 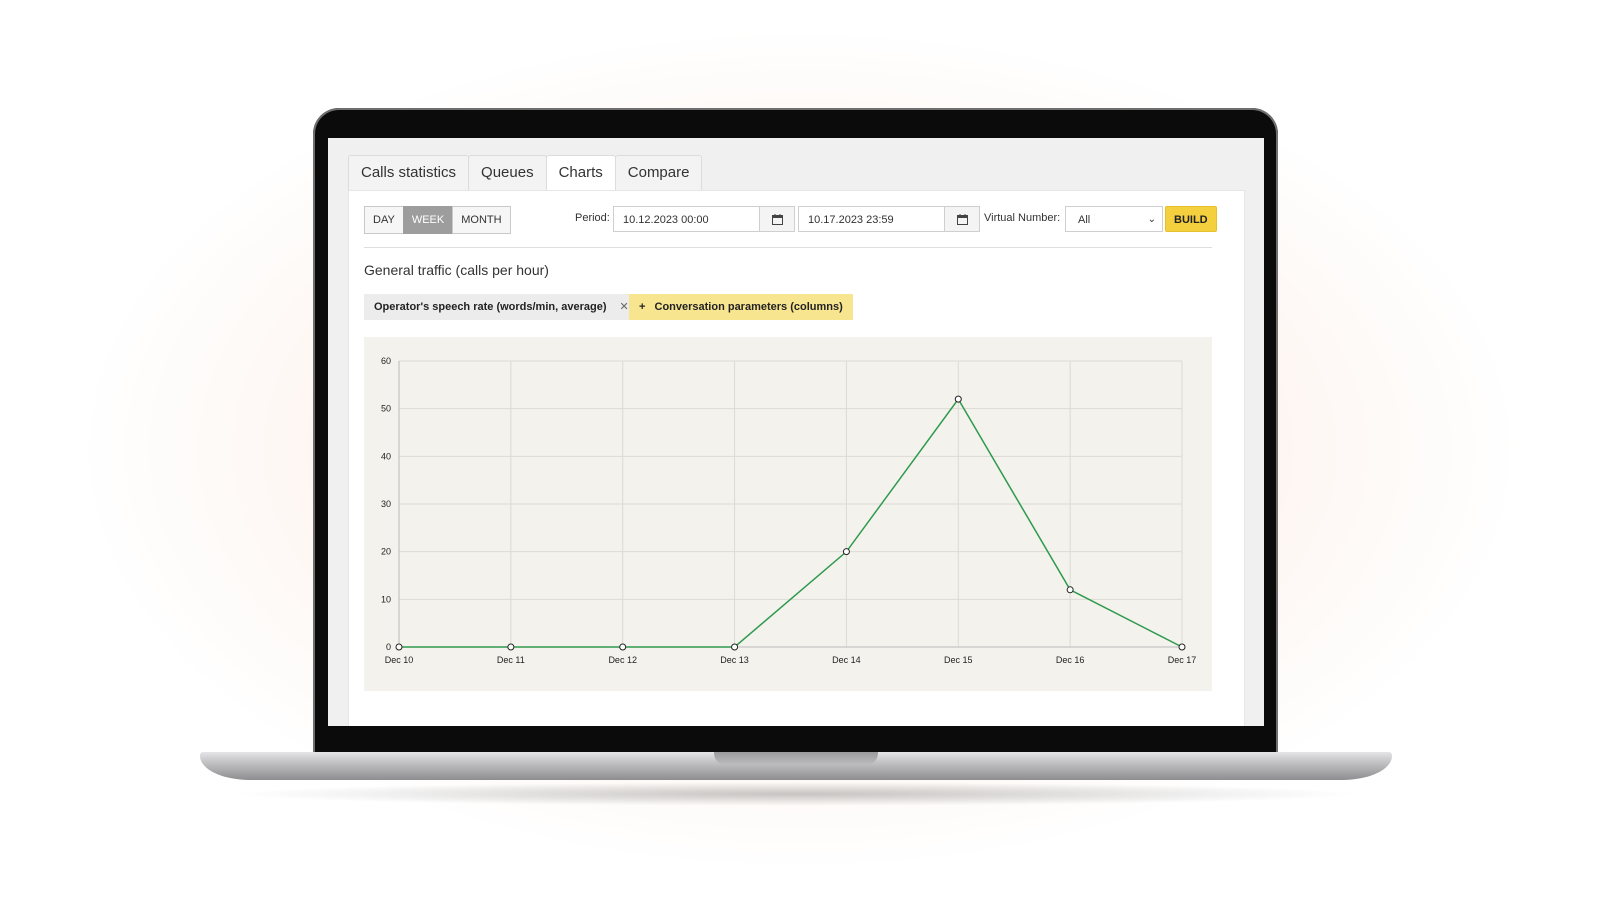 What do you see at coordinates (1084, 220) in the screenshot?
I see `virtual-number-value: All` at bounding box center [1084, 220].